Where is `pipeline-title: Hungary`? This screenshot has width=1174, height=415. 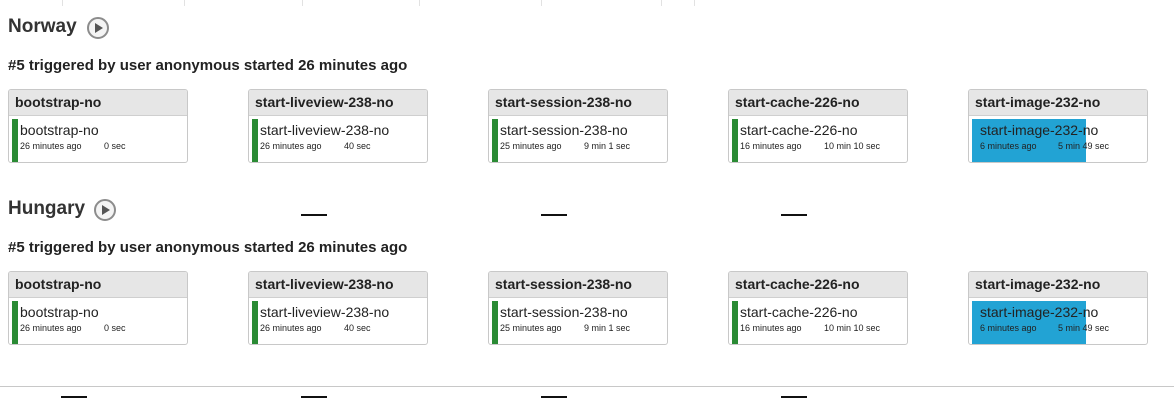 pipeline-title: Hungary is located at coordinates (47, 208).